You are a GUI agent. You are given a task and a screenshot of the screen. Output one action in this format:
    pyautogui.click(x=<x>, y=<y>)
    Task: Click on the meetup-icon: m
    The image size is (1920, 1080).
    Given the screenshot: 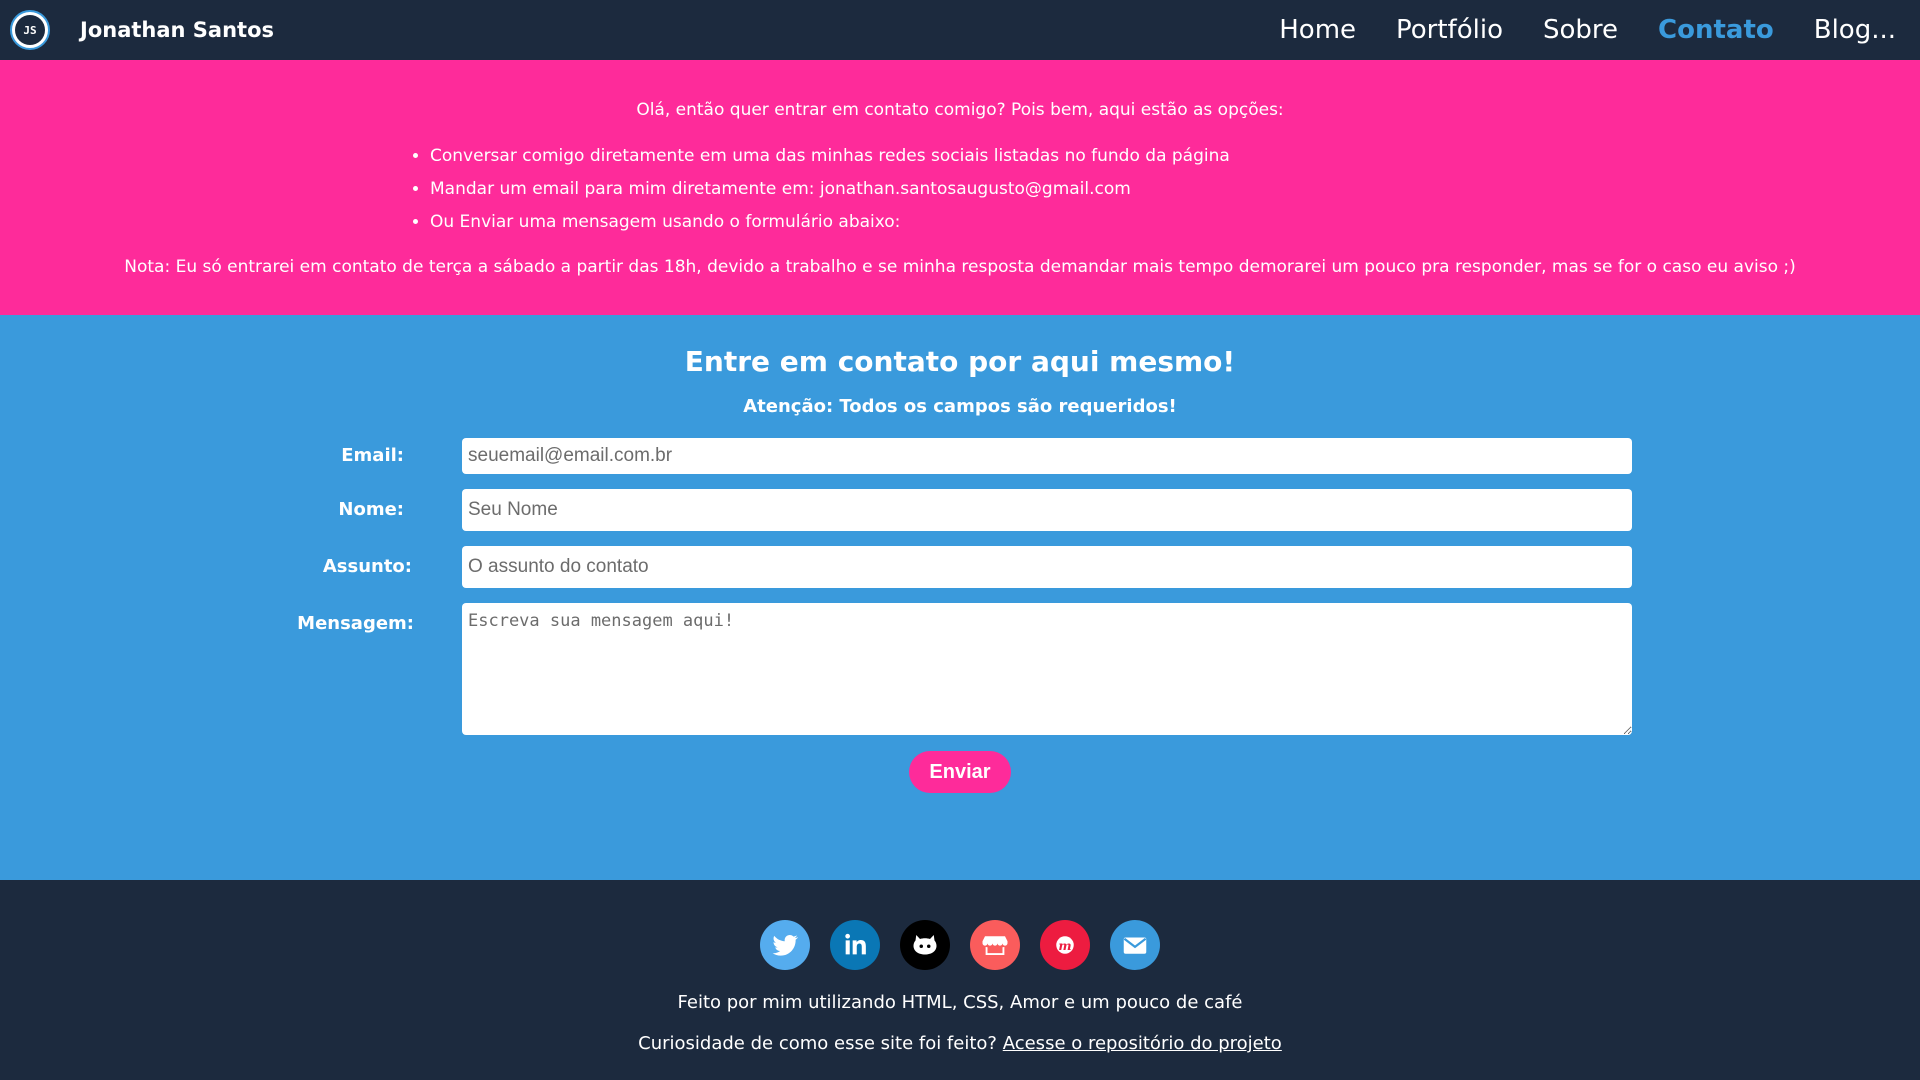 What is the action you would take?
    pyautogui.click(x=1065, y=945)
    